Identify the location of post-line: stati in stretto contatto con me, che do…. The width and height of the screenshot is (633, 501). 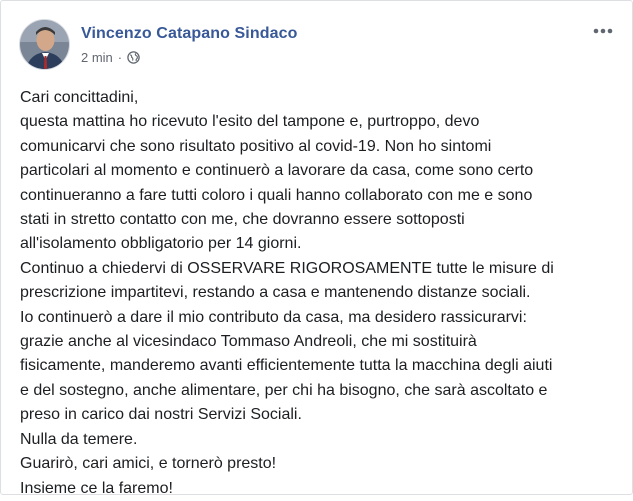
(242, 220).